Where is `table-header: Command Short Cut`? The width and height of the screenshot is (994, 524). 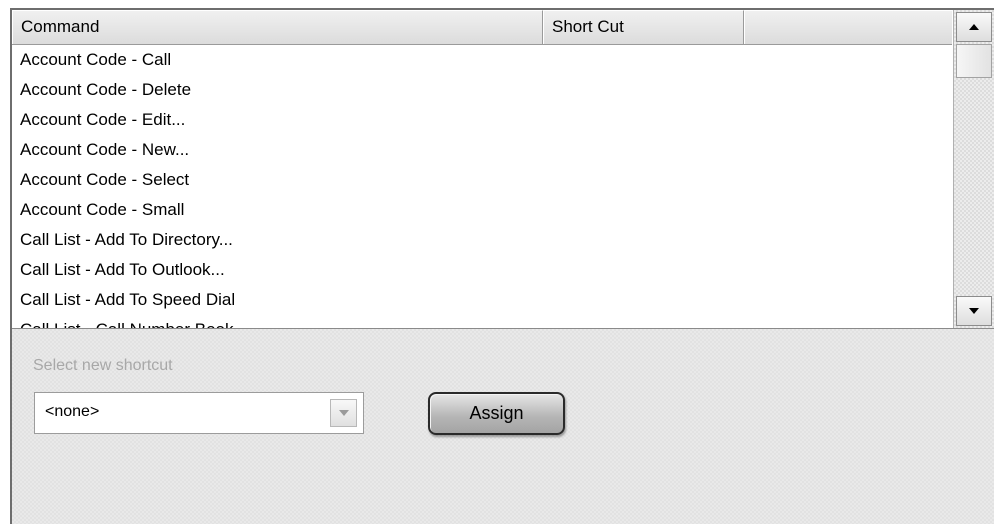
table-header: Command Short Cut is located at coordinates (482, 27).